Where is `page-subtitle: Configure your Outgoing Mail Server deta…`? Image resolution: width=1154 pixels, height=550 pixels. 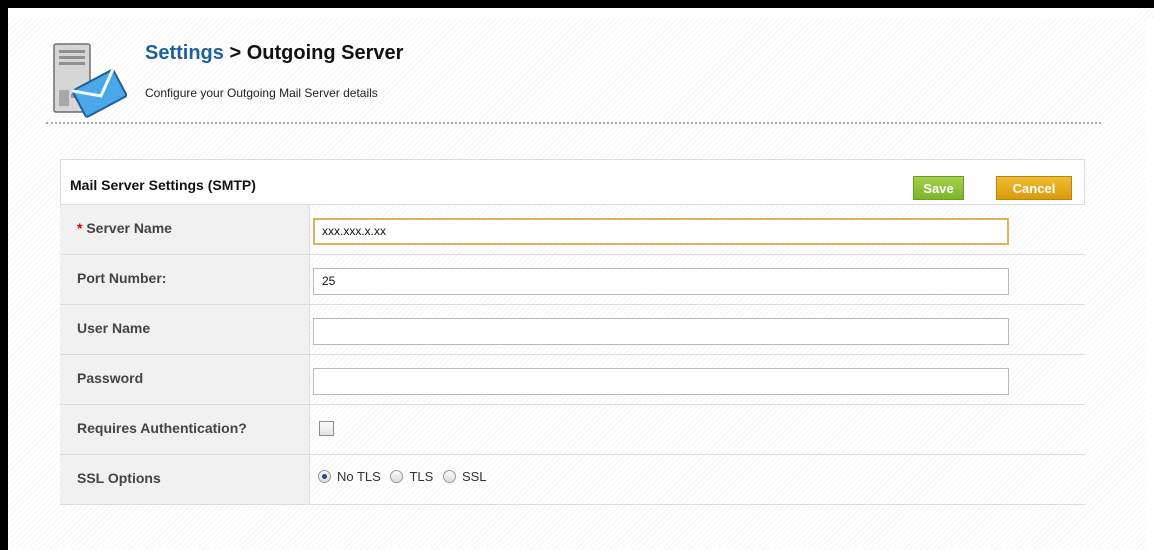
page-subtitle: Configure your Outgoing Mail Server deta… is located at coordinates (261, 93).